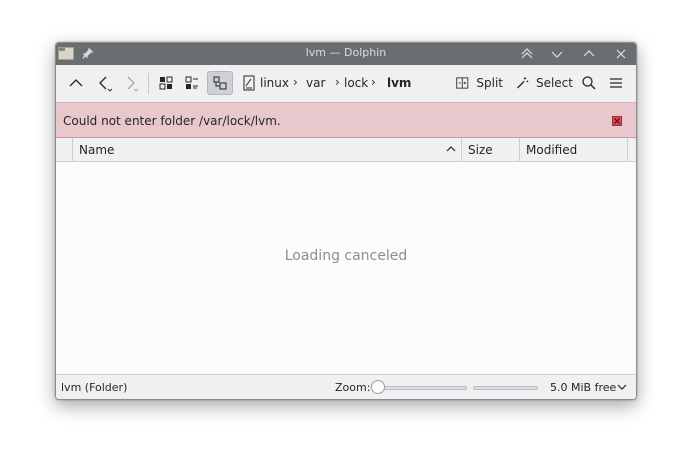 The height and width of the screenshot is (463, 690). I want to click on column-header: Name Size Modified, so click(346, 150).